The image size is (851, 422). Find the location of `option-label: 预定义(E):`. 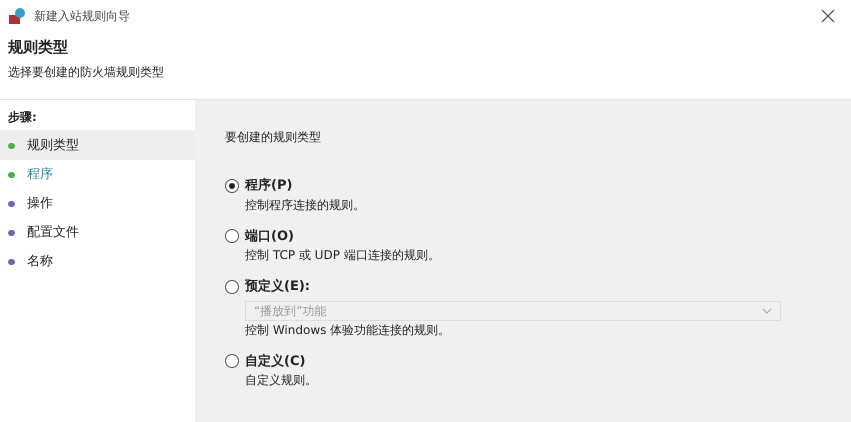

option-label: 预定义(E): is located at coordinates (277, 287).